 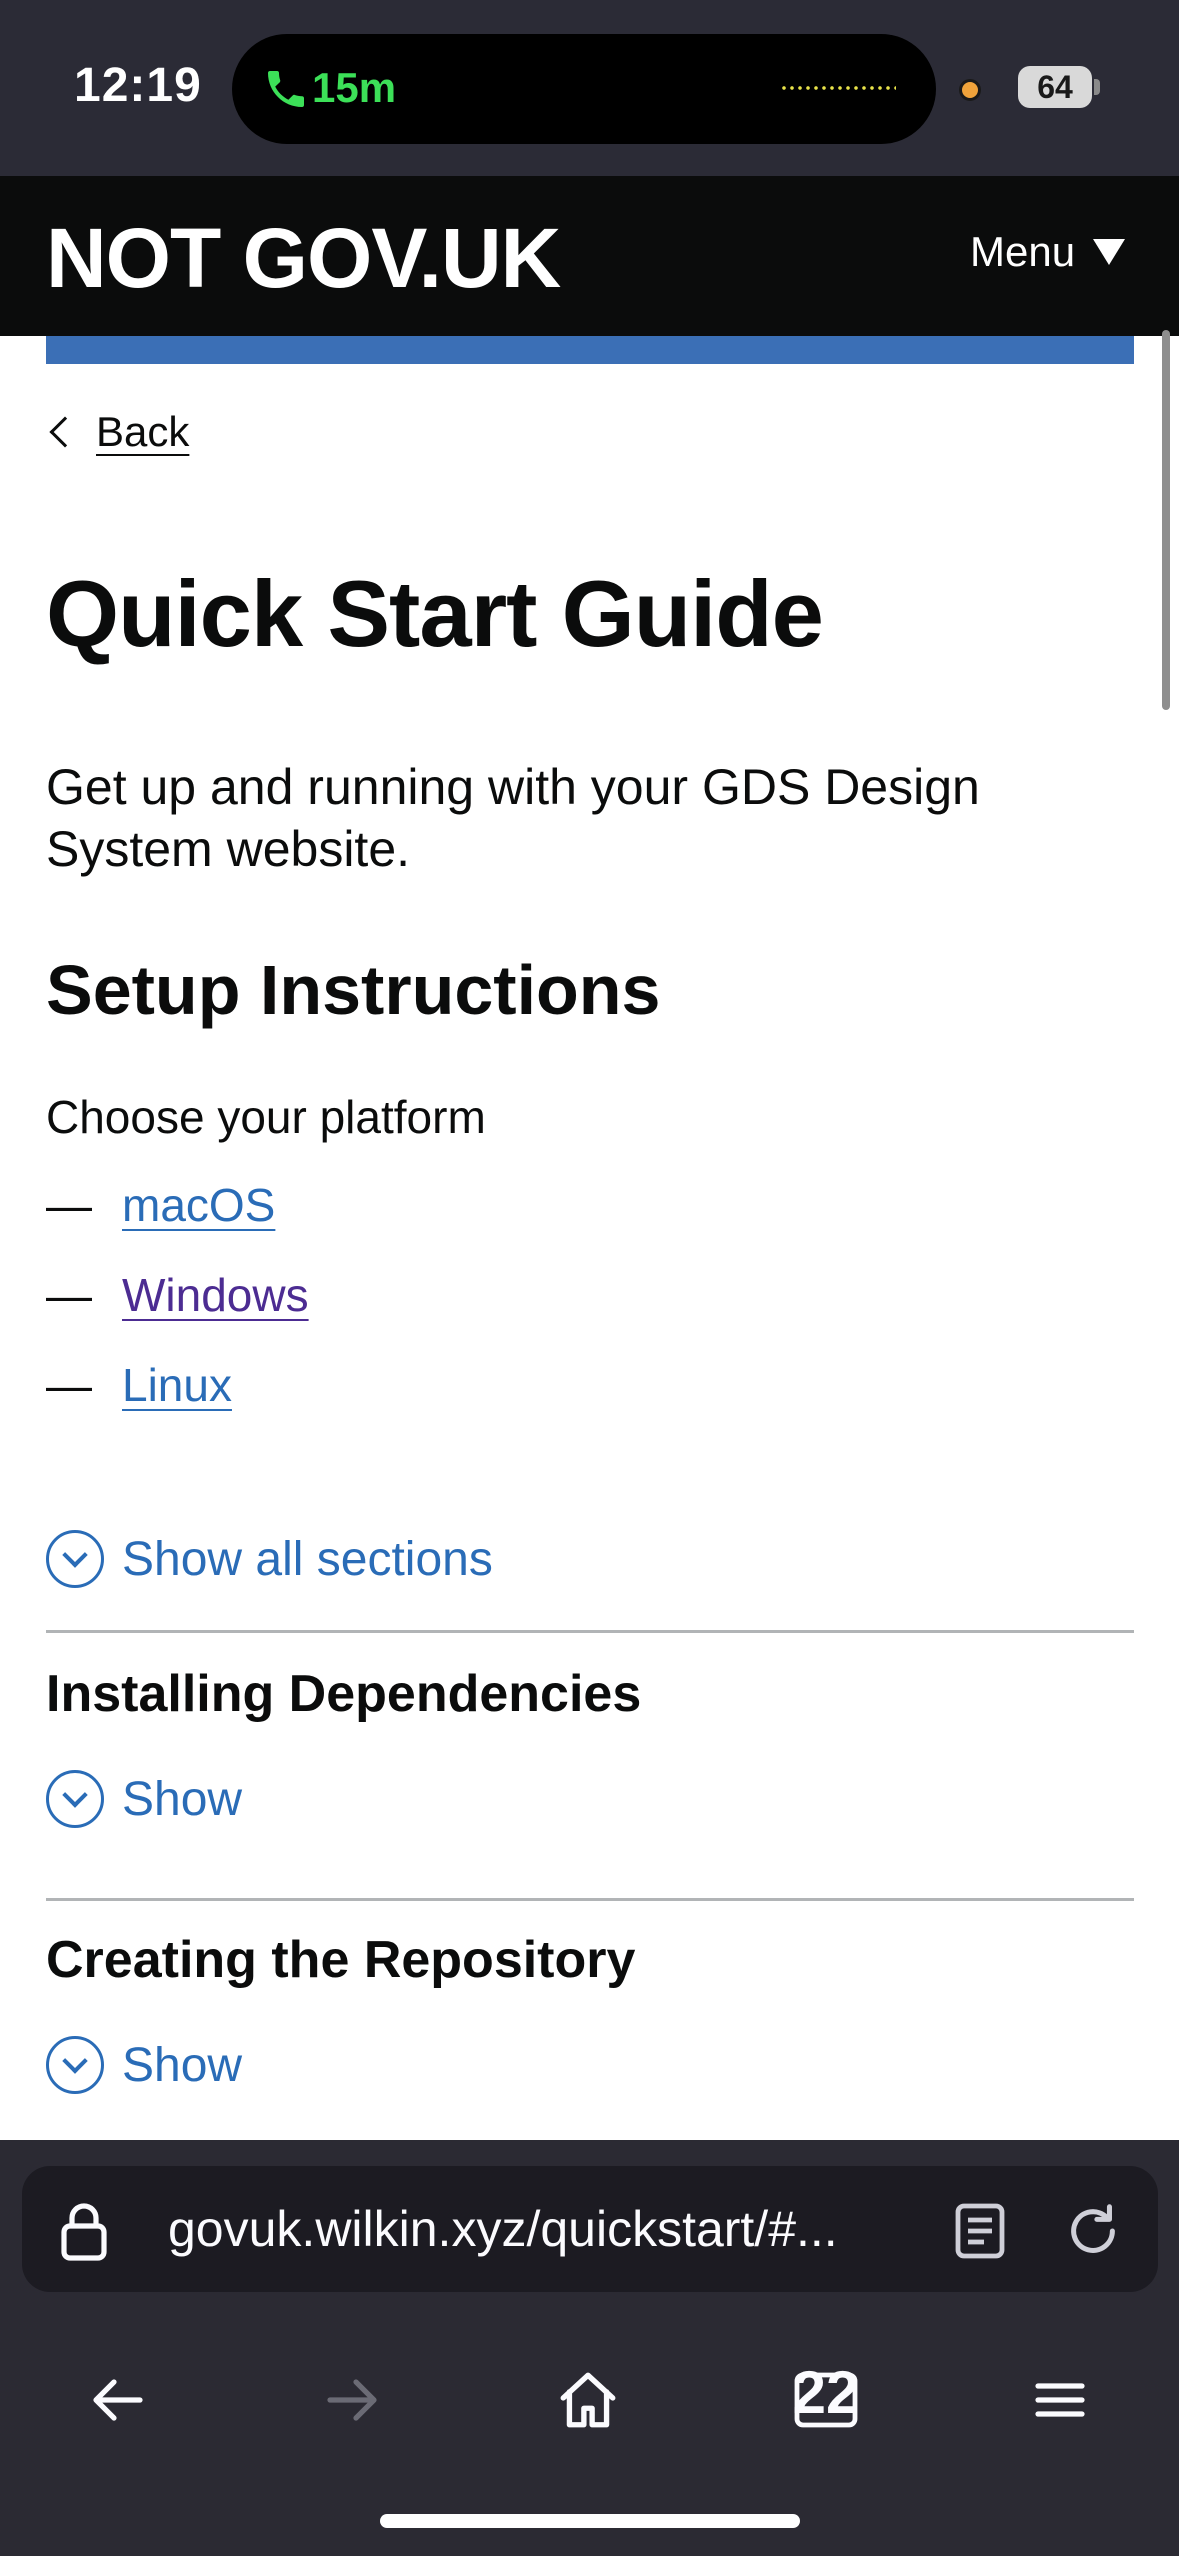 I want to click on menu-label: Menu, so click(x=1023, y=251).